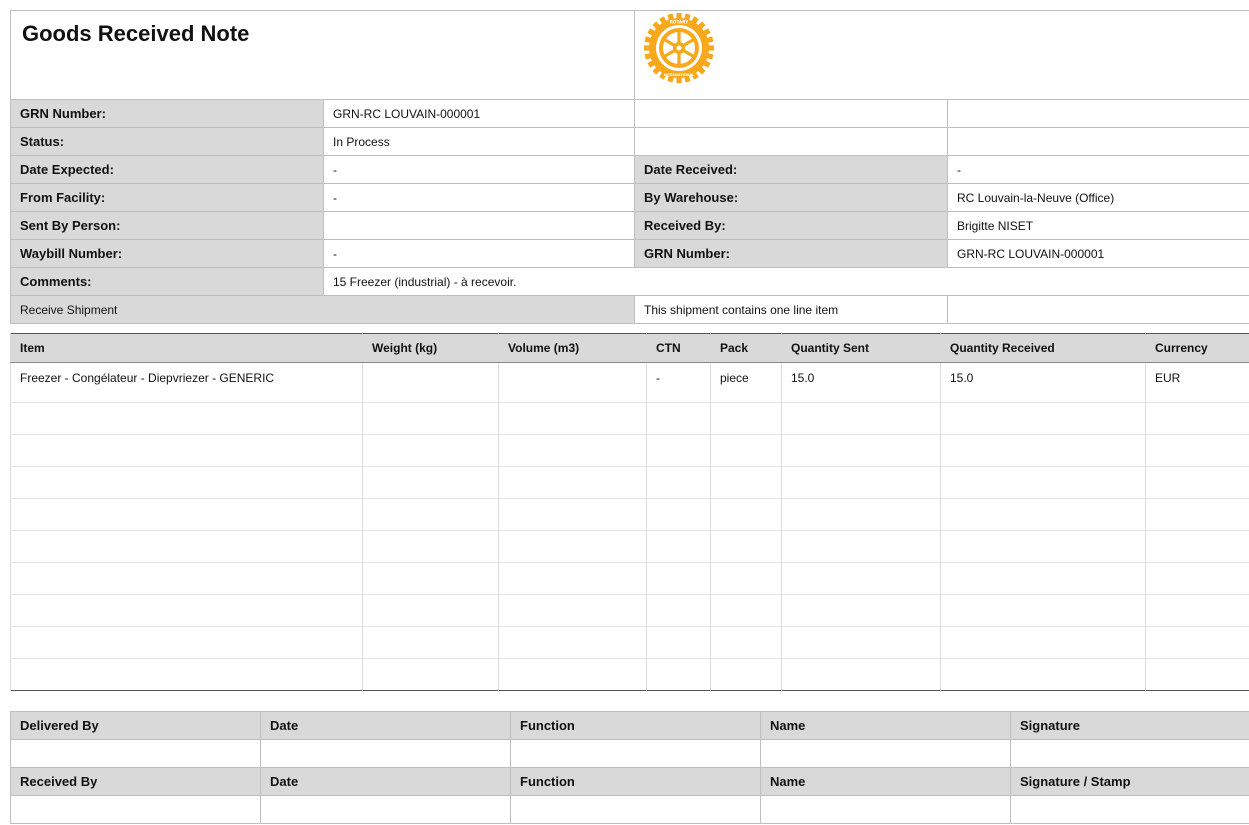 This screenshot has height=825, width=1249. What do you see at coordinates (1043, 348) in the screenshot?
I see `column-header-quantity-received: Quantity Received` at bounding box center [1043, 348].